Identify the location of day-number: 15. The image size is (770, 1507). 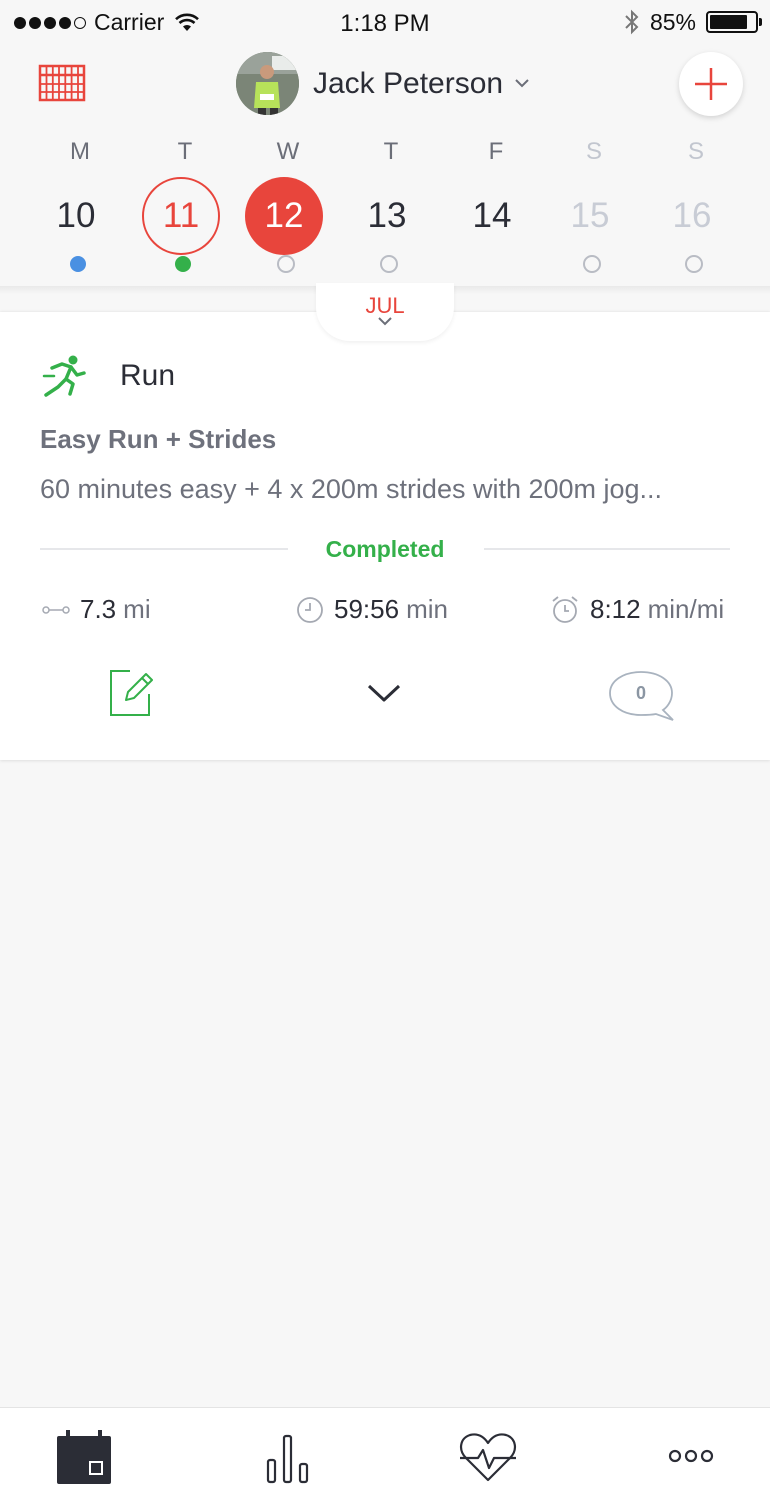
(590, 215).